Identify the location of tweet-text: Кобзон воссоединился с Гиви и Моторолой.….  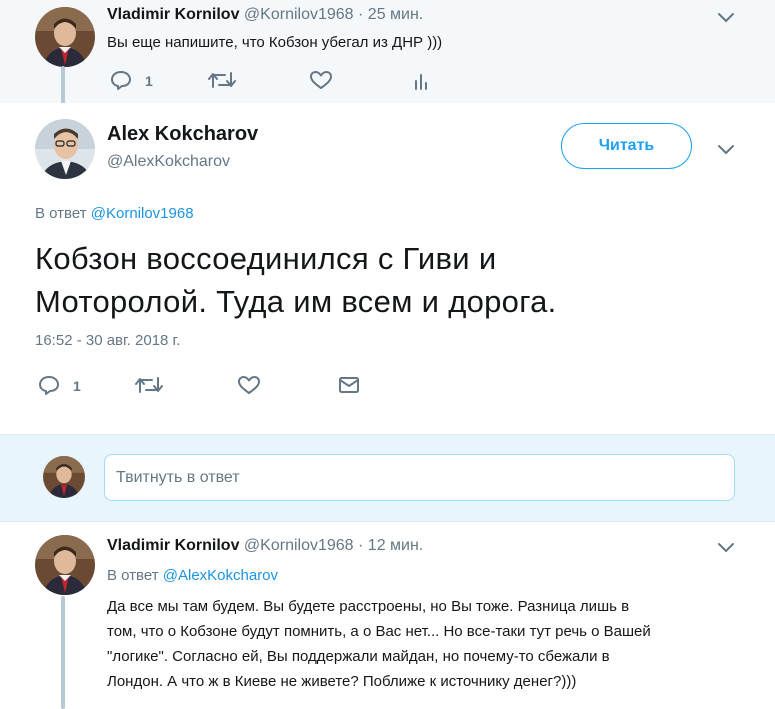
(296, 280).